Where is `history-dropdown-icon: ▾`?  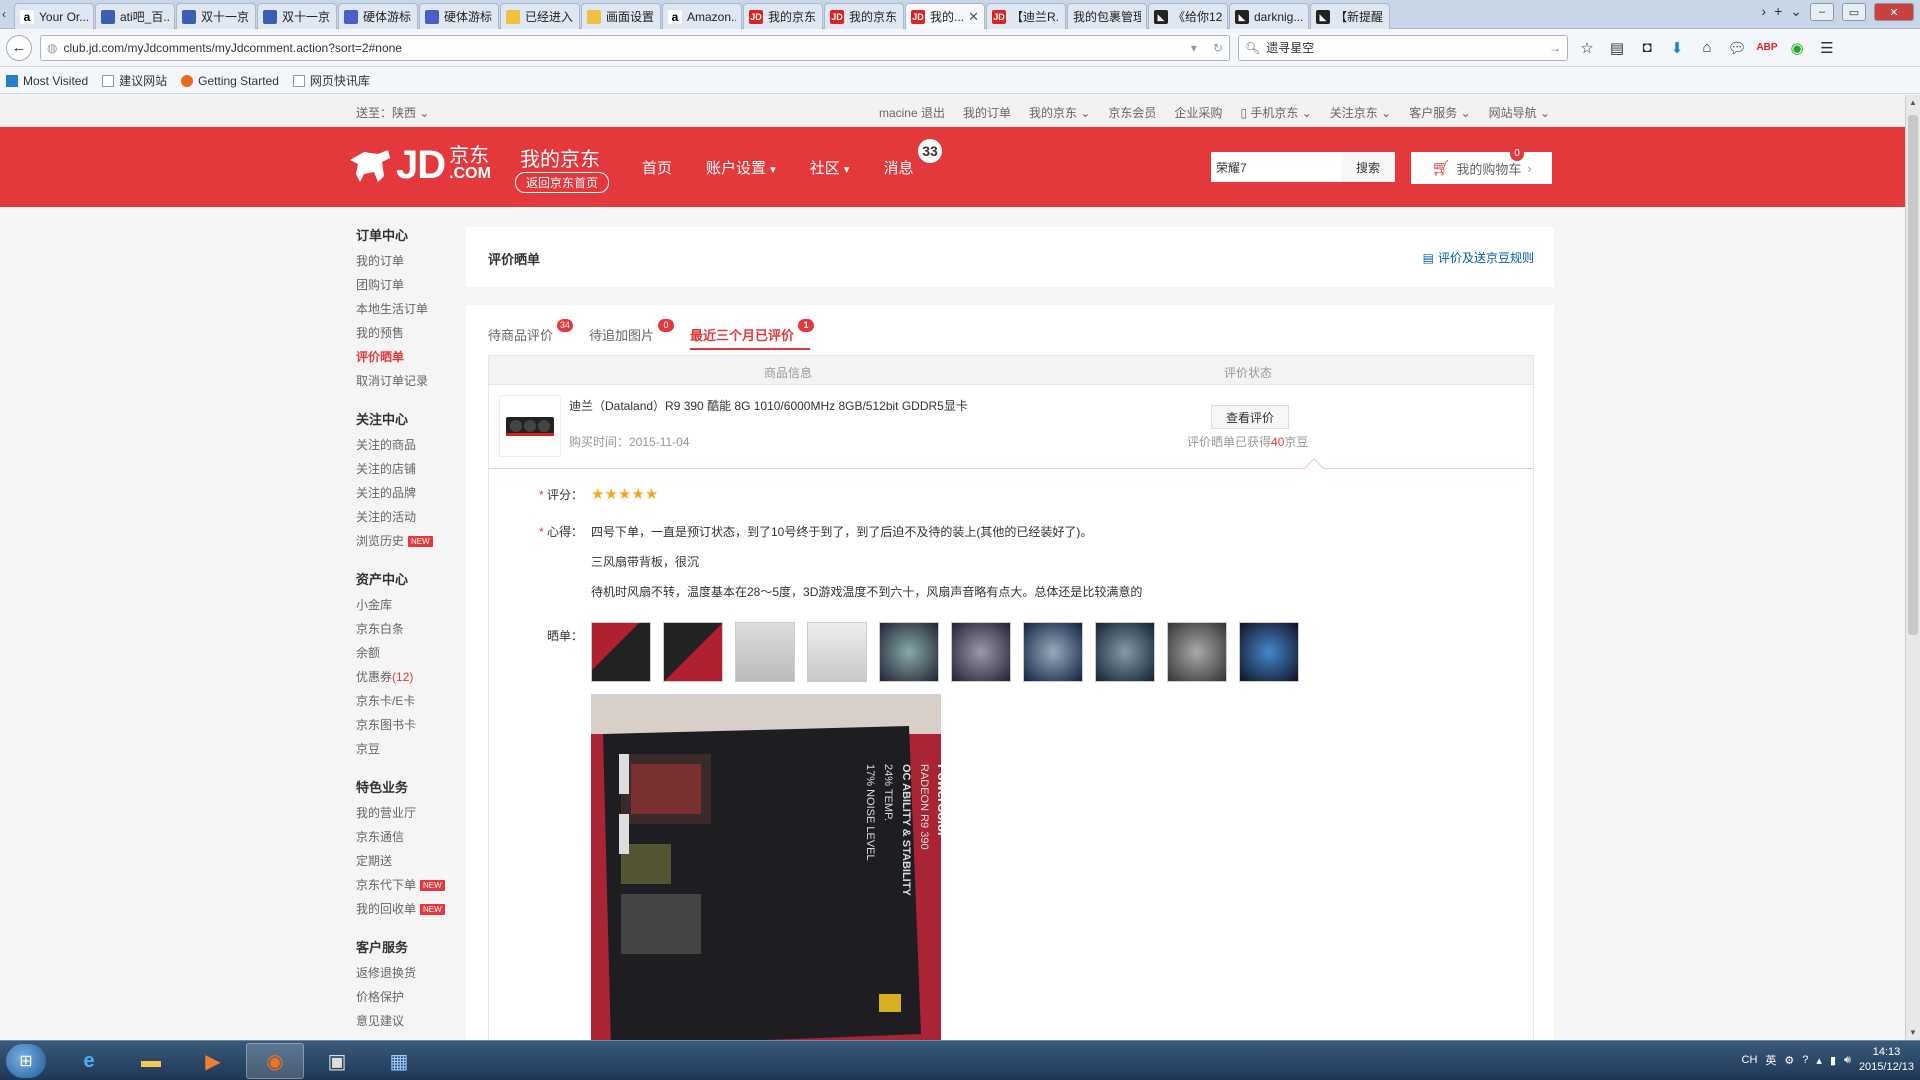 history-dropdown-icon: ▾ is located at coordinates (1194, 48).